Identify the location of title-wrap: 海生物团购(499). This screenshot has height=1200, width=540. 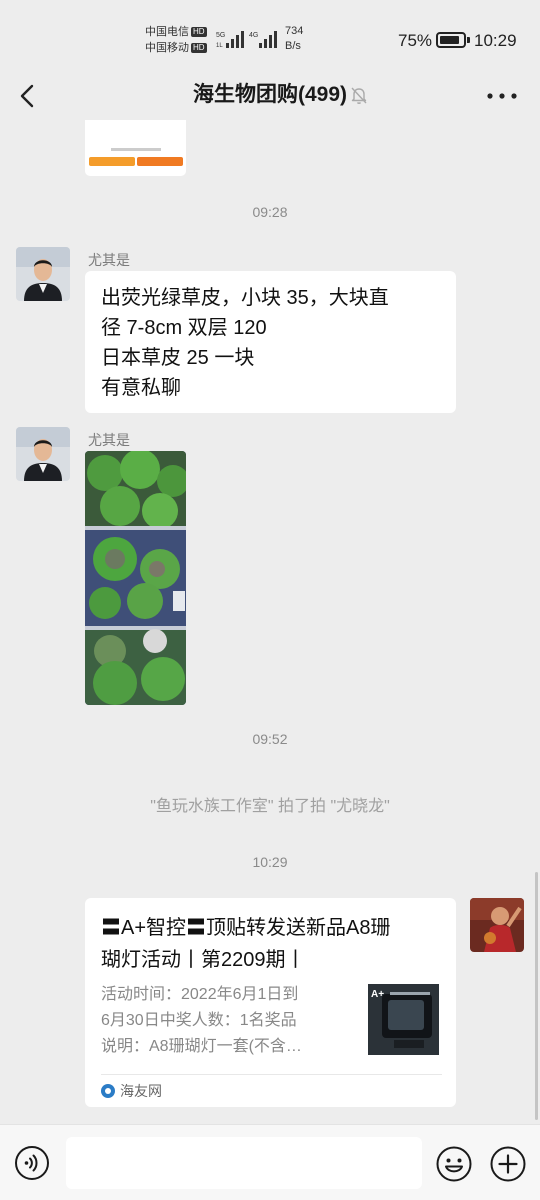
(270, 96).